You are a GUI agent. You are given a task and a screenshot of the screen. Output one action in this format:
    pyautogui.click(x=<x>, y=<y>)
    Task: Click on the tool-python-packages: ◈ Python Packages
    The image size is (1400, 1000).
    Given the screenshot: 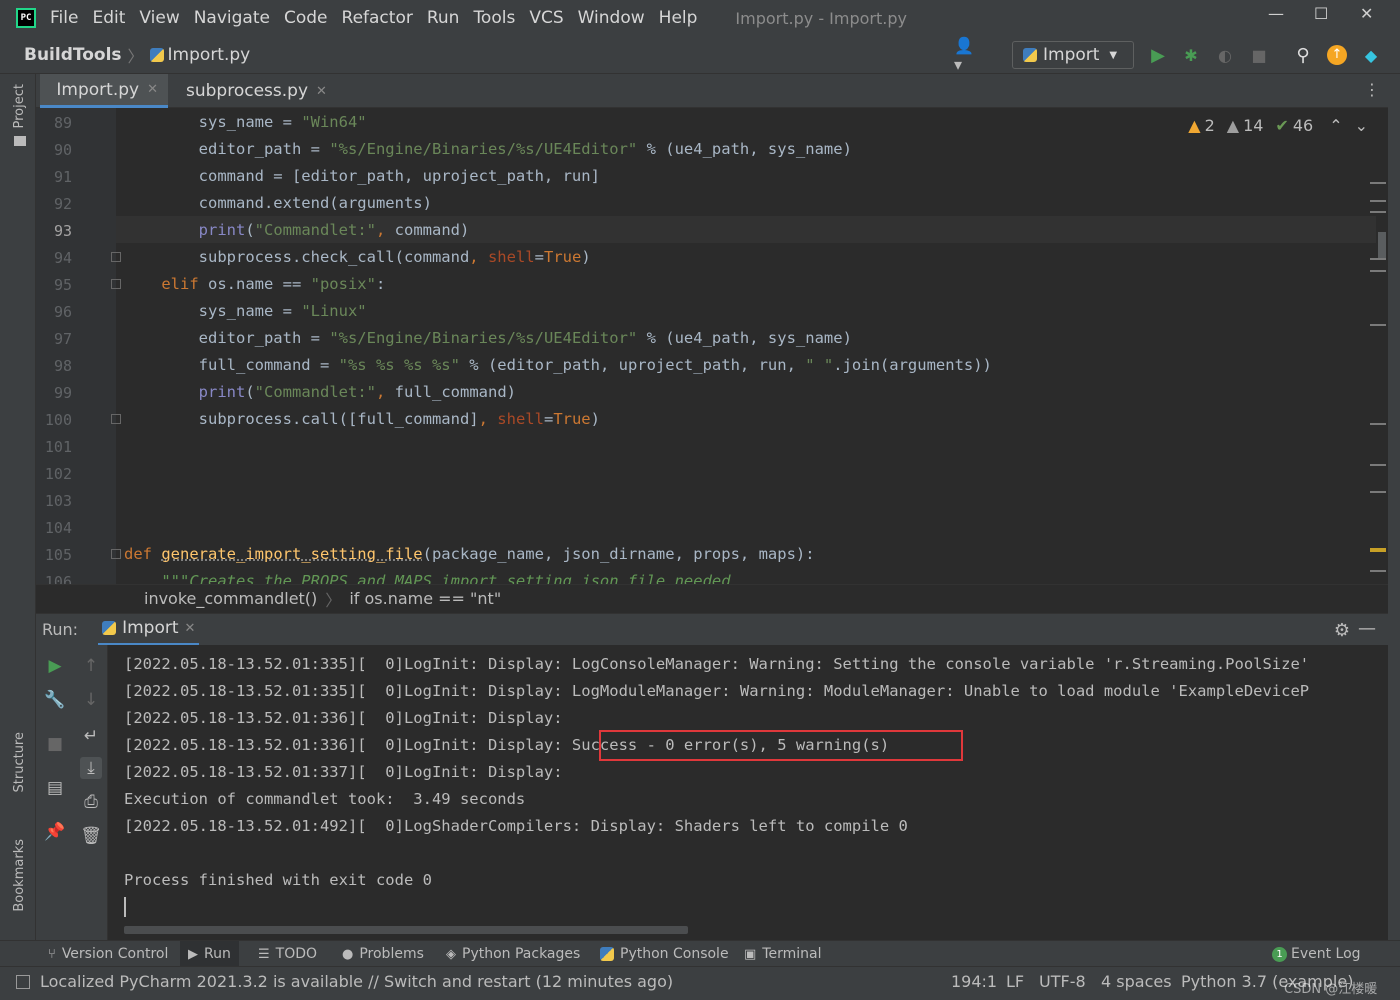 What is the action you would take?
    pyautogui.click(x=513, y=954)
    